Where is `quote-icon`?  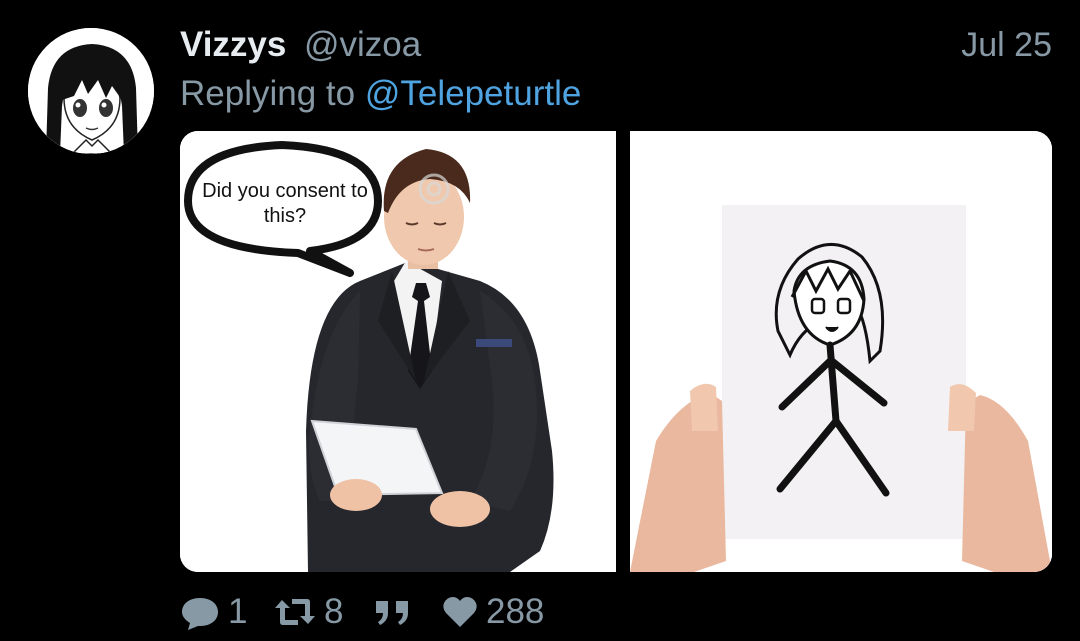
quote-icon is located at coordinates (393, 612).